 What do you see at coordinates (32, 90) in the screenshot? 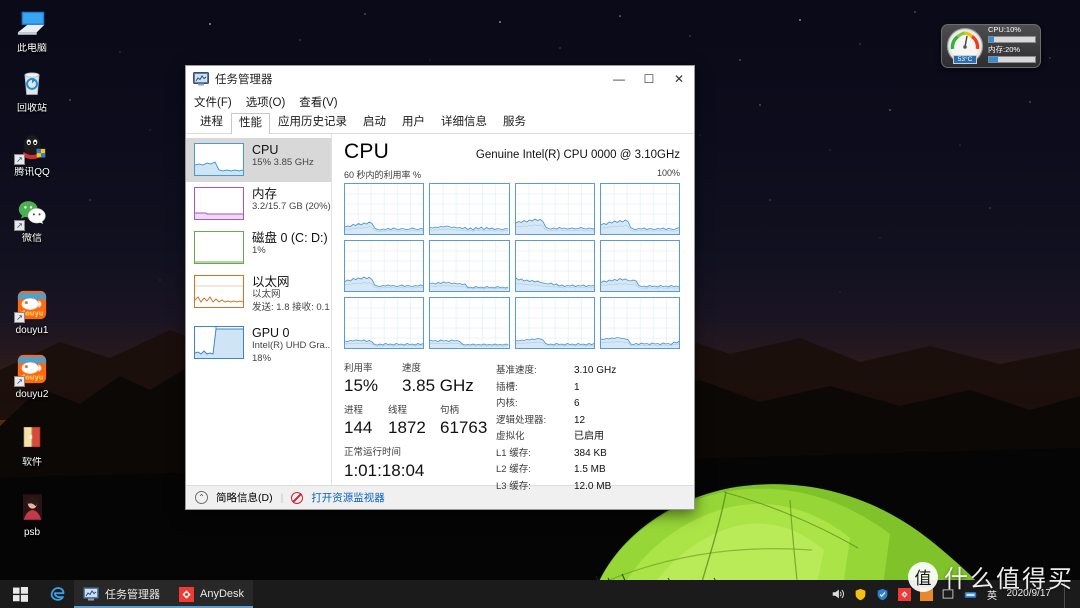
I see `desktop-icon-recycle-bin: 回收站` at bounding box center [32, 90].